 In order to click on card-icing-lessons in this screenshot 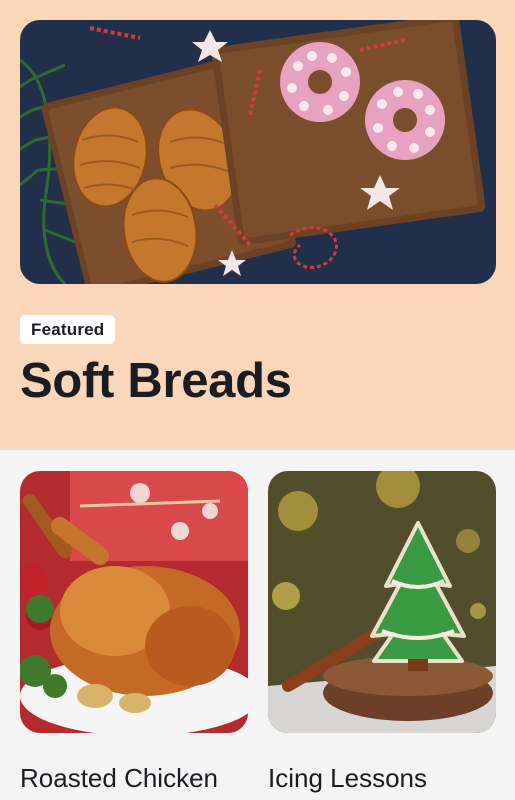, I will do `click(382, 602)`.